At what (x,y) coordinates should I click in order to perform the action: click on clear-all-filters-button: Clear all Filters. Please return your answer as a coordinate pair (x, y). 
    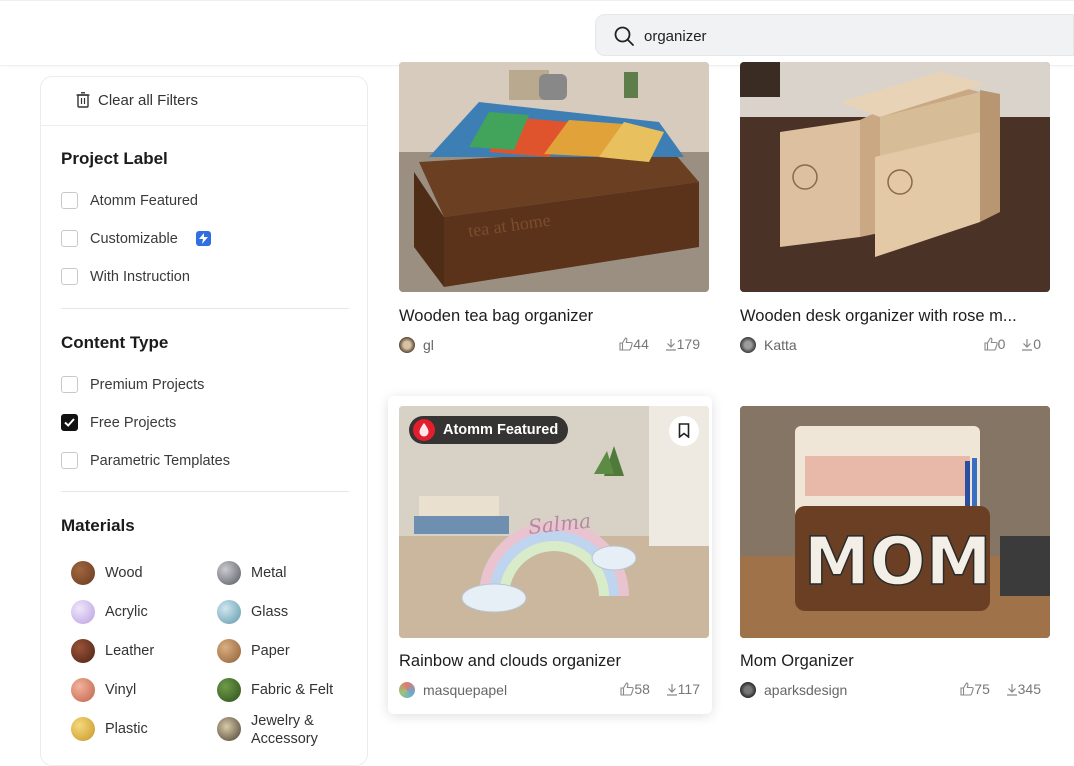
    Looking at the image, I should click on (204, 101).